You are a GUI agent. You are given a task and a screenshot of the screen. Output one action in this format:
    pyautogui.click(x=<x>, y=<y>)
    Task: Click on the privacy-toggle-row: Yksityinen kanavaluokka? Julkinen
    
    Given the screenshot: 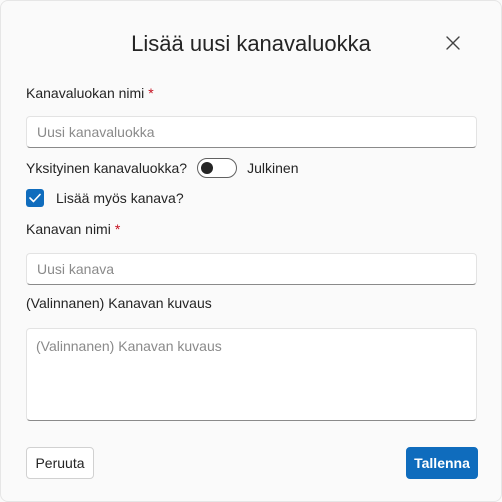 What is the action you would take?
    pyautogui.click(x=162, y=168)
    